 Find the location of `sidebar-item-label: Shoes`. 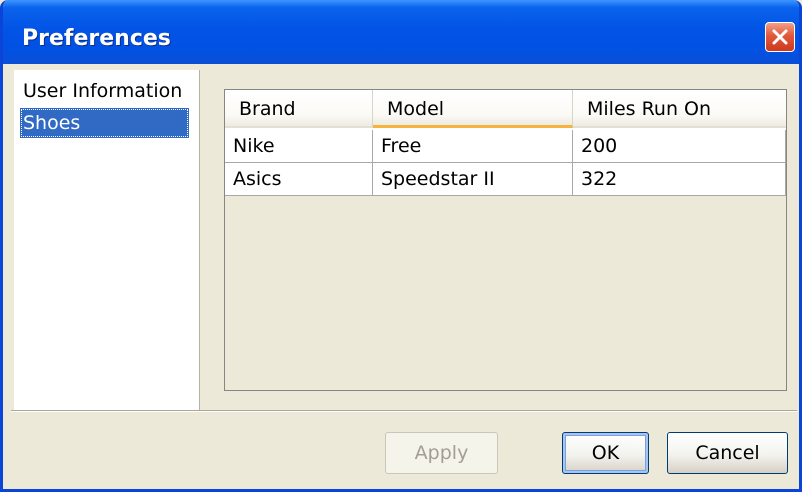

sidebar-item-label: Shoes is located at coordinates (52, 123).